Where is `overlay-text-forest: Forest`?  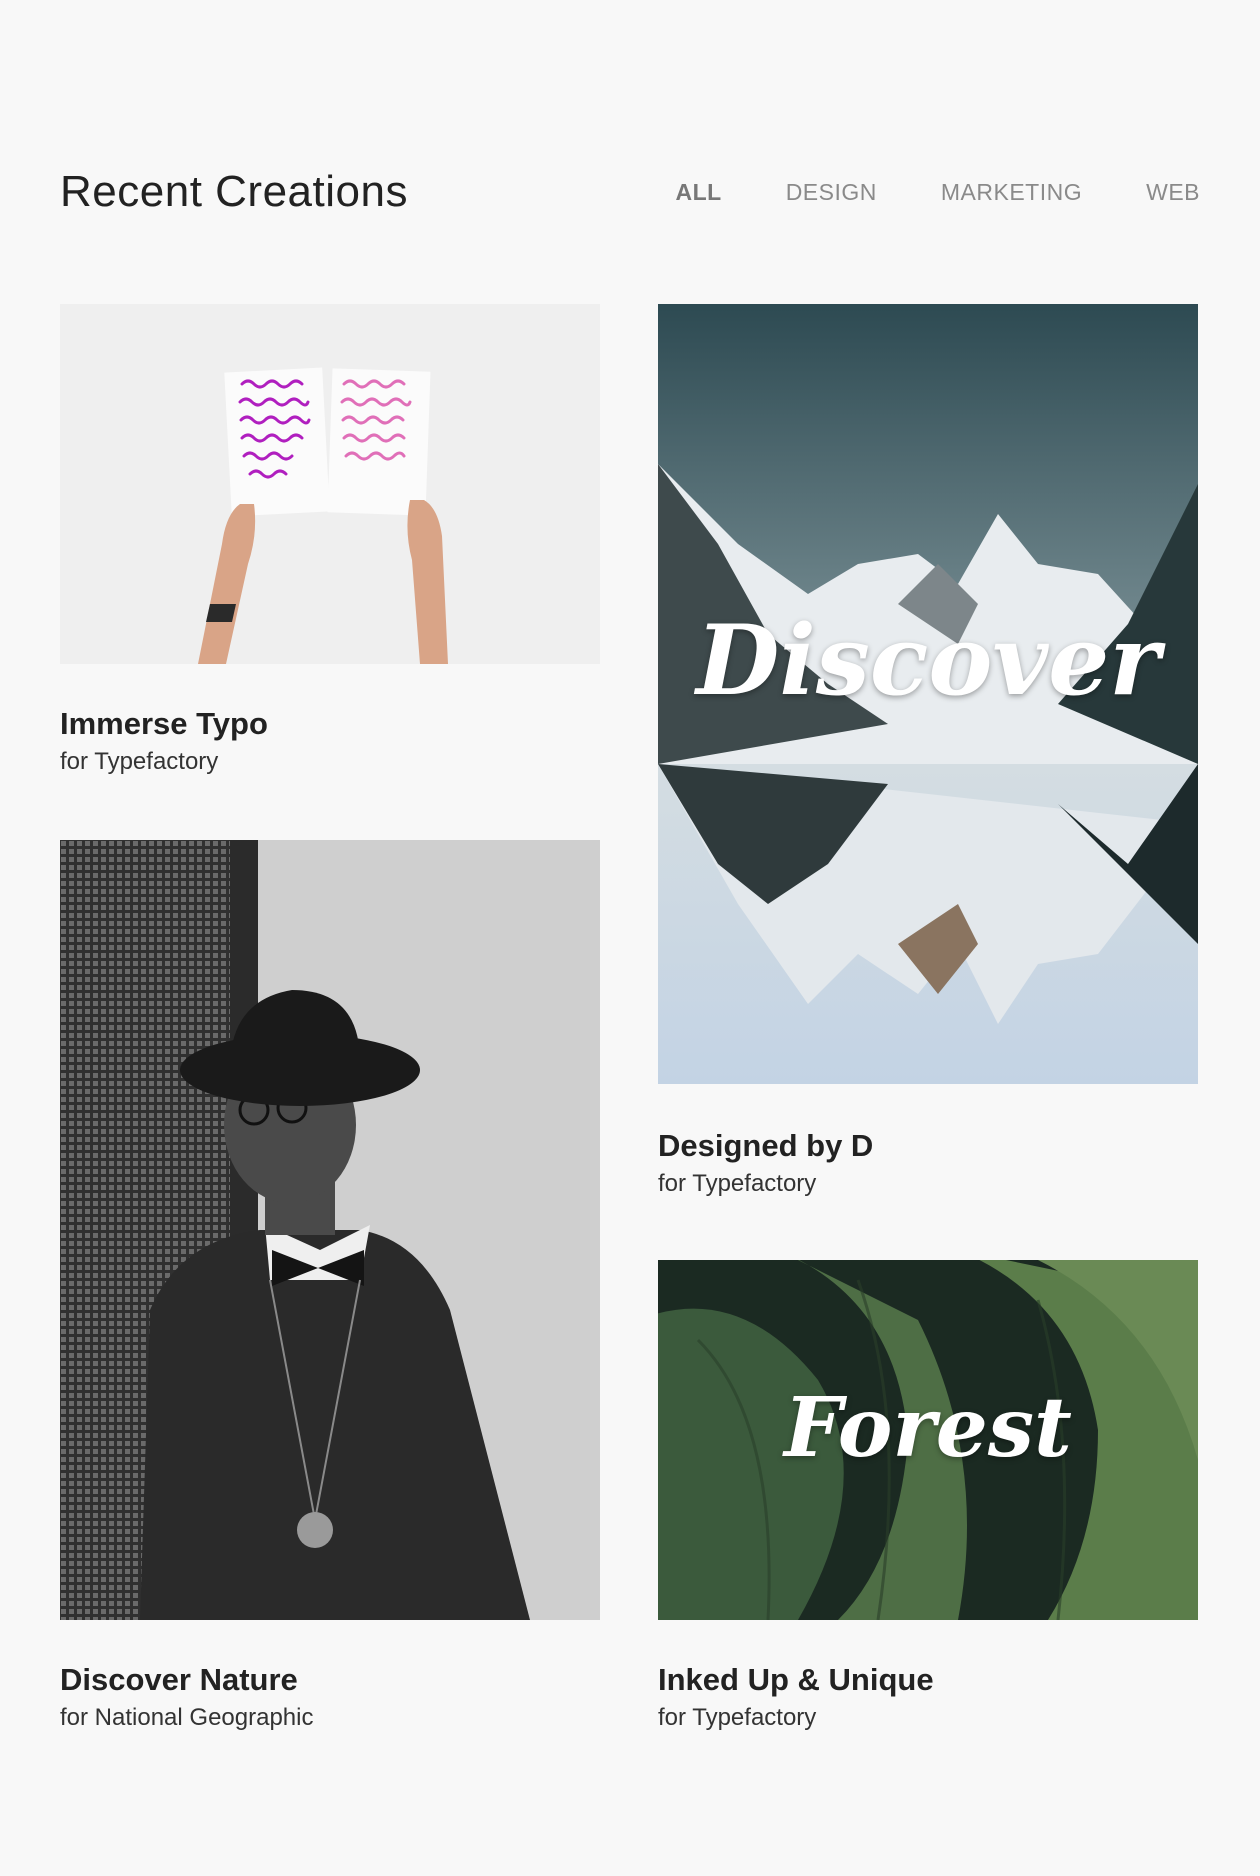
overlay-text-forest: Forest is located at coordinates (928, 1428).